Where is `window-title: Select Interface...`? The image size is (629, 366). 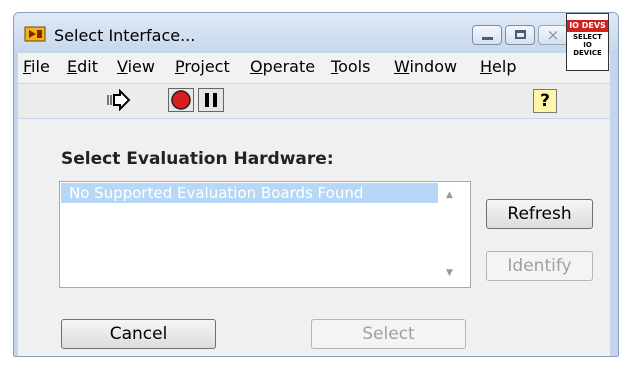 window-title: Select Interface... is located at coordinates (125, 35).